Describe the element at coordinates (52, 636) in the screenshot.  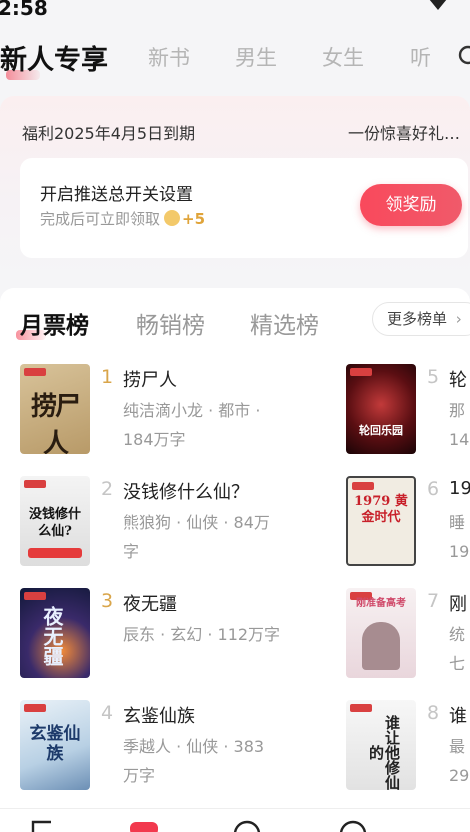
I see `cover-title-art: 夜无疆` at that location.